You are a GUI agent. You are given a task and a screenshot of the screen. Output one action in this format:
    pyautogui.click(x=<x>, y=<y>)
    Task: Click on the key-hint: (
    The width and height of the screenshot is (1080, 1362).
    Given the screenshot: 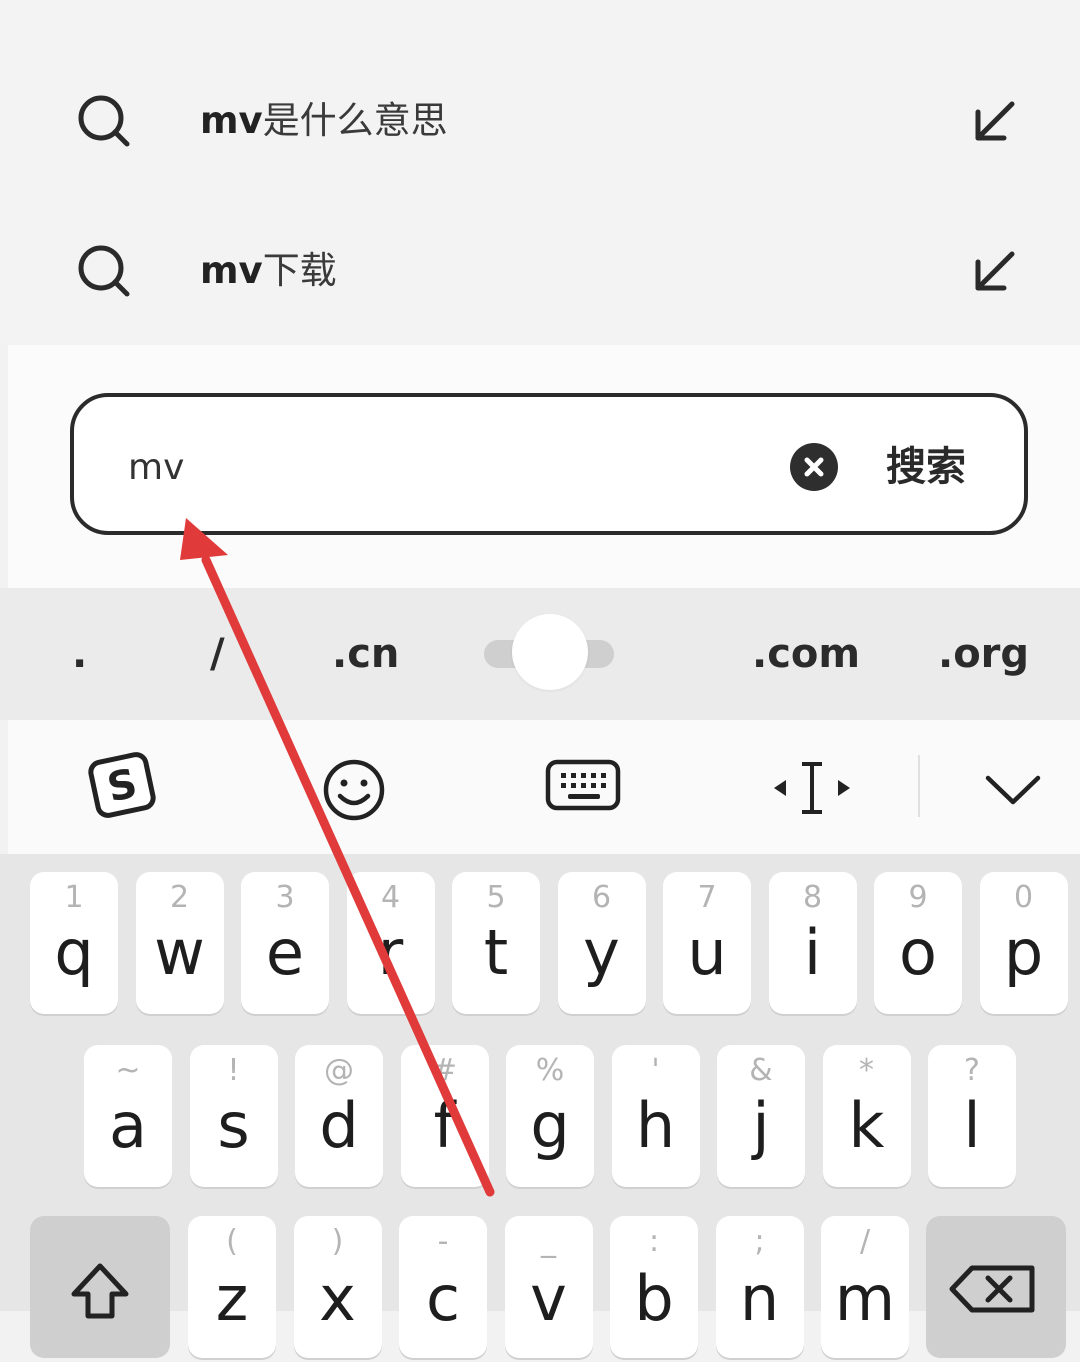 What is the action you would take?
    pyautogui.click(x=232, y=1241)
    